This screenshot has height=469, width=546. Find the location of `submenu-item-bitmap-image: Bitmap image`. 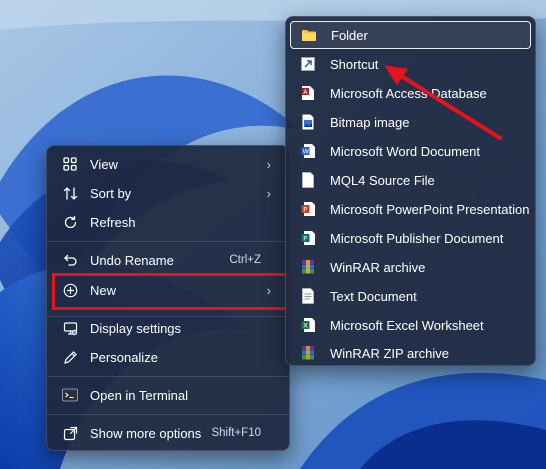

submenu-item-bitmap-image: Bitmap image is located at coordinates (410, 122).